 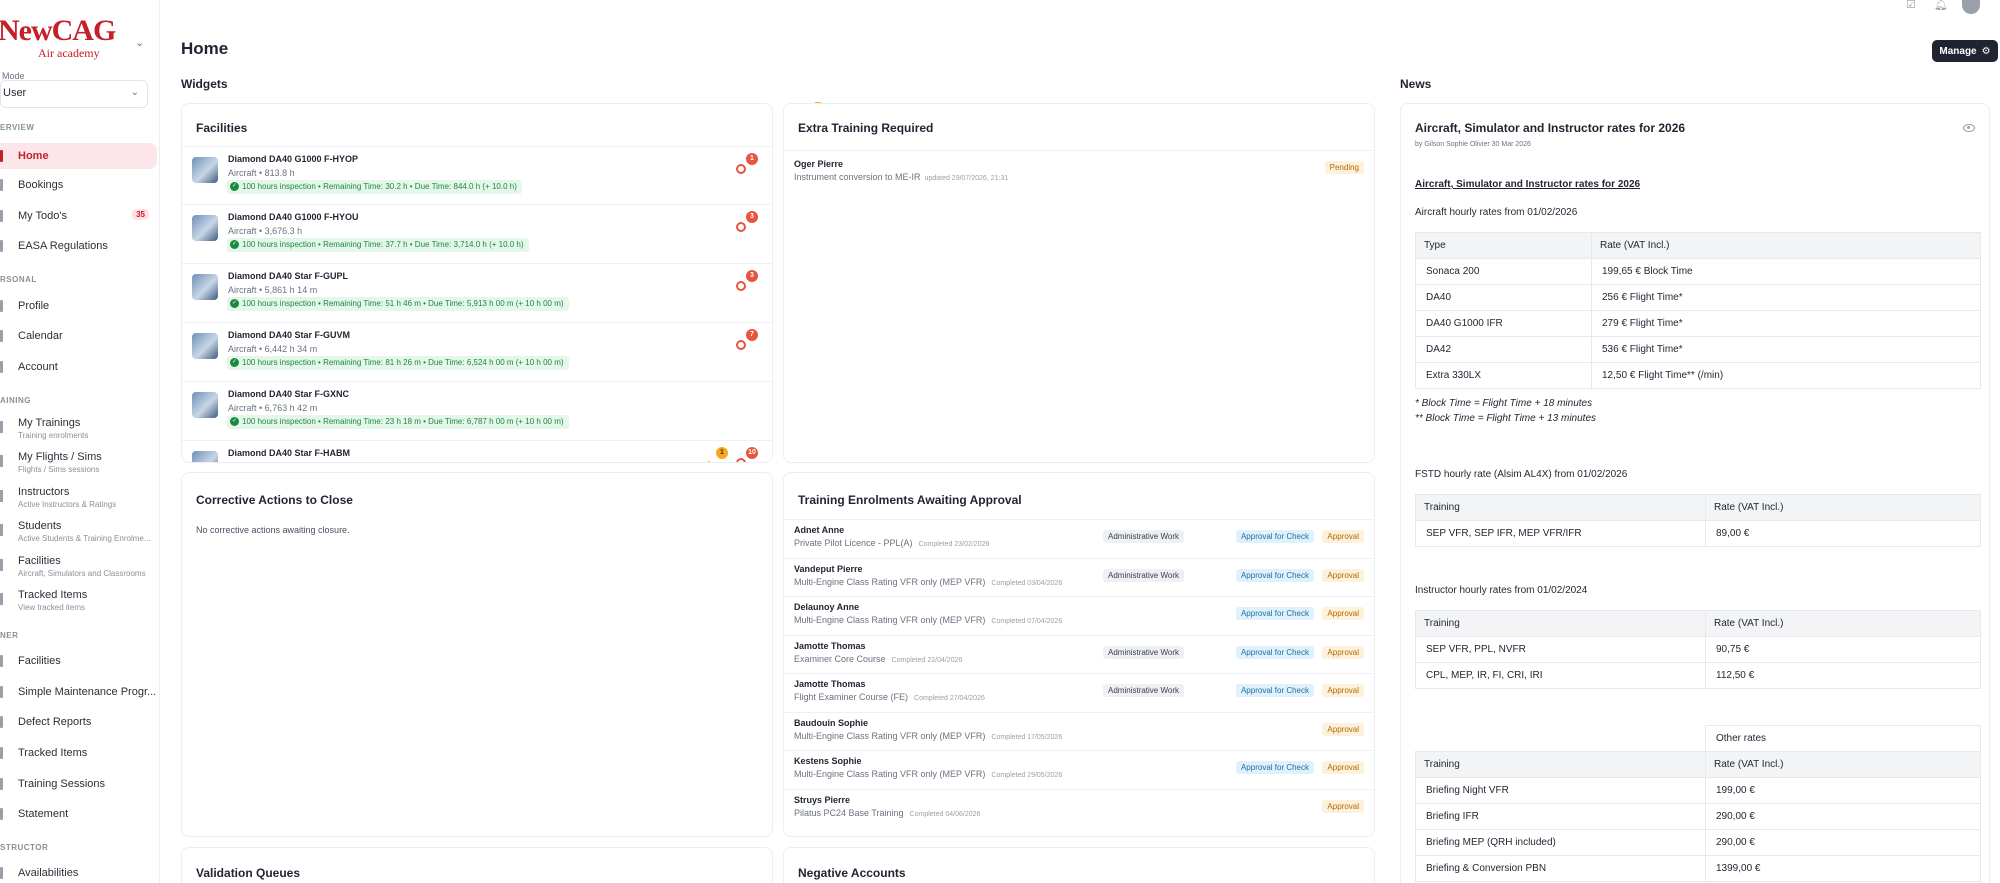 What do you see at coordinates (18, 279) in the screenshot?
I see `section-personal: RSONAL` at bounding box center [18, 279].